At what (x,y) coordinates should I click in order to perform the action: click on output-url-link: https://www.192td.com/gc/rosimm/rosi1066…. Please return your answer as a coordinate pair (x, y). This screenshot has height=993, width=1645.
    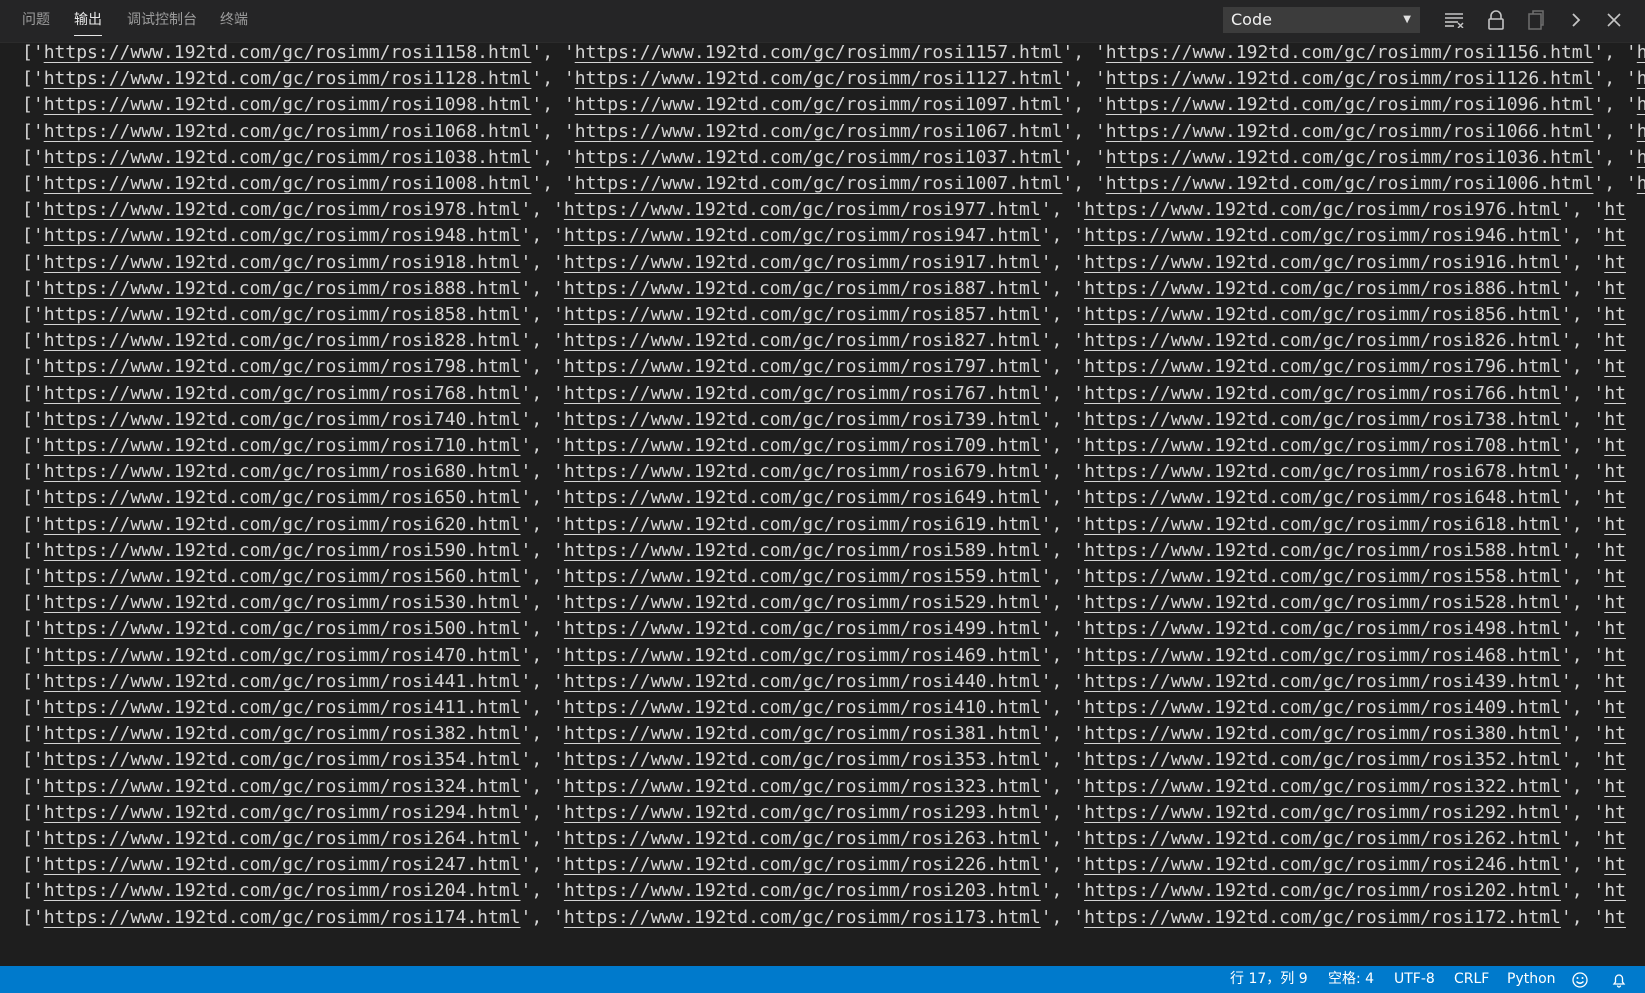
    Looking at the image, I should click on (1350, 131).